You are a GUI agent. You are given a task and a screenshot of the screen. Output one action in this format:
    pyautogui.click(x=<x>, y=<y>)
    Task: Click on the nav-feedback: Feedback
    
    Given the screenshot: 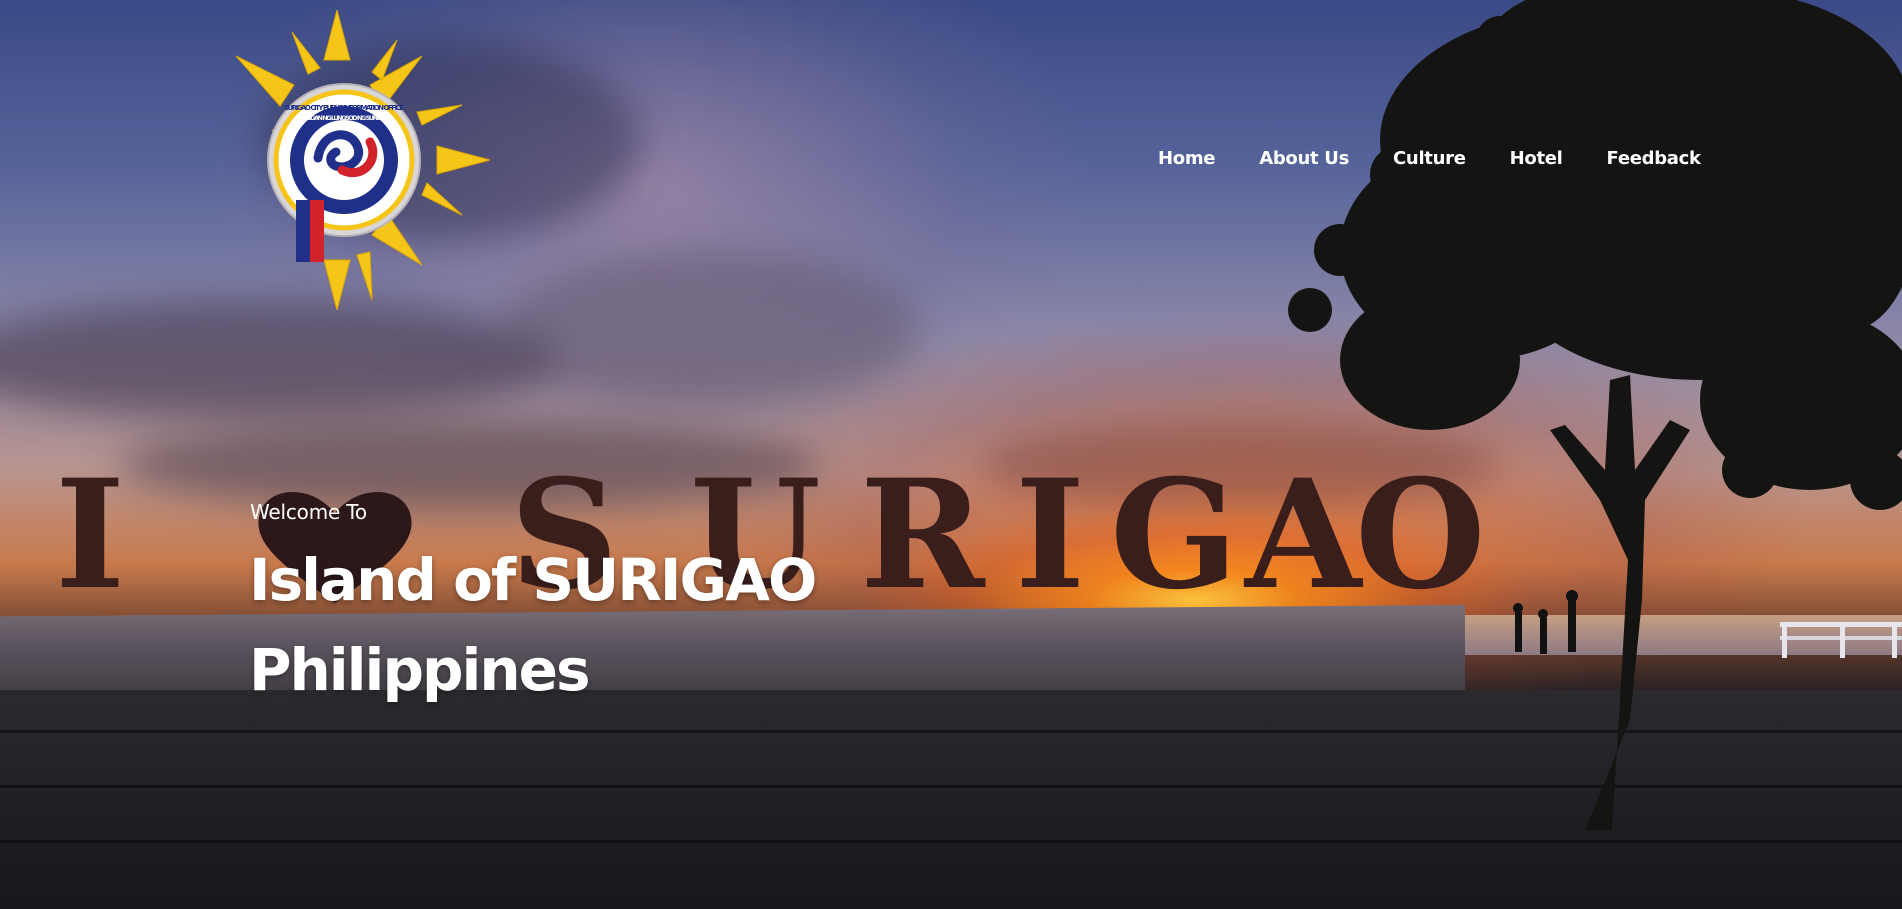 What is the action you would take?
    pyautogui.click(x=1654, y=158)
    